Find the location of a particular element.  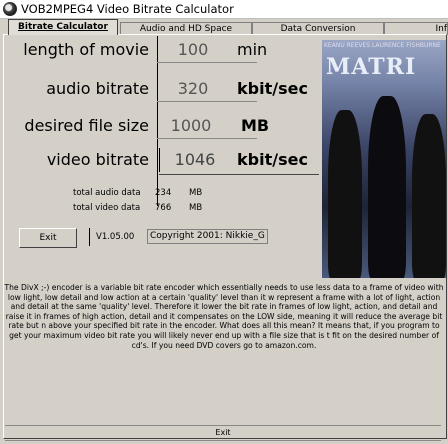

video-divider is located at coordinates (159, 160).